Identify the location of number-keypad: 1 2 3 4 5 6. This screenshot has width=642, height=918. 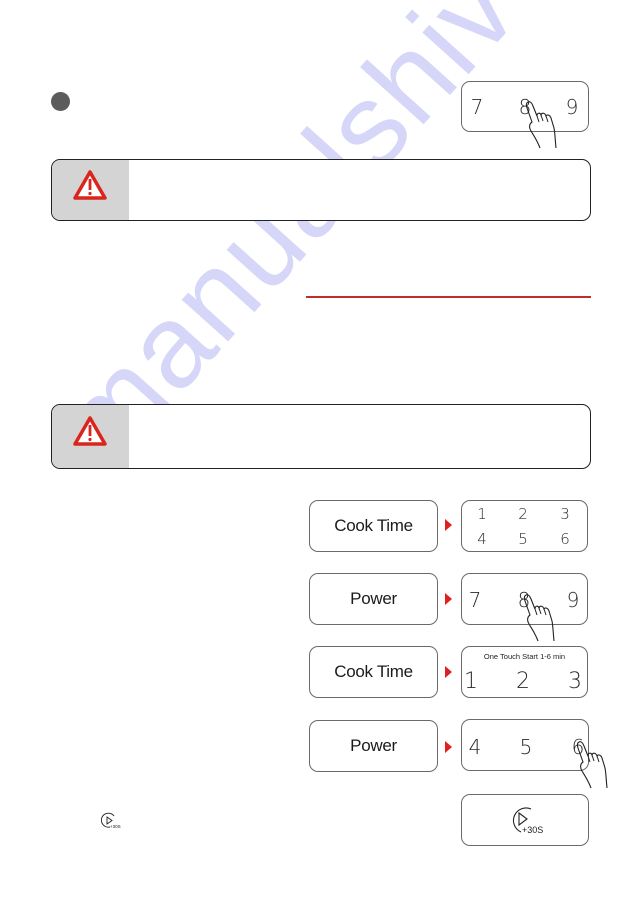
(524, 526).